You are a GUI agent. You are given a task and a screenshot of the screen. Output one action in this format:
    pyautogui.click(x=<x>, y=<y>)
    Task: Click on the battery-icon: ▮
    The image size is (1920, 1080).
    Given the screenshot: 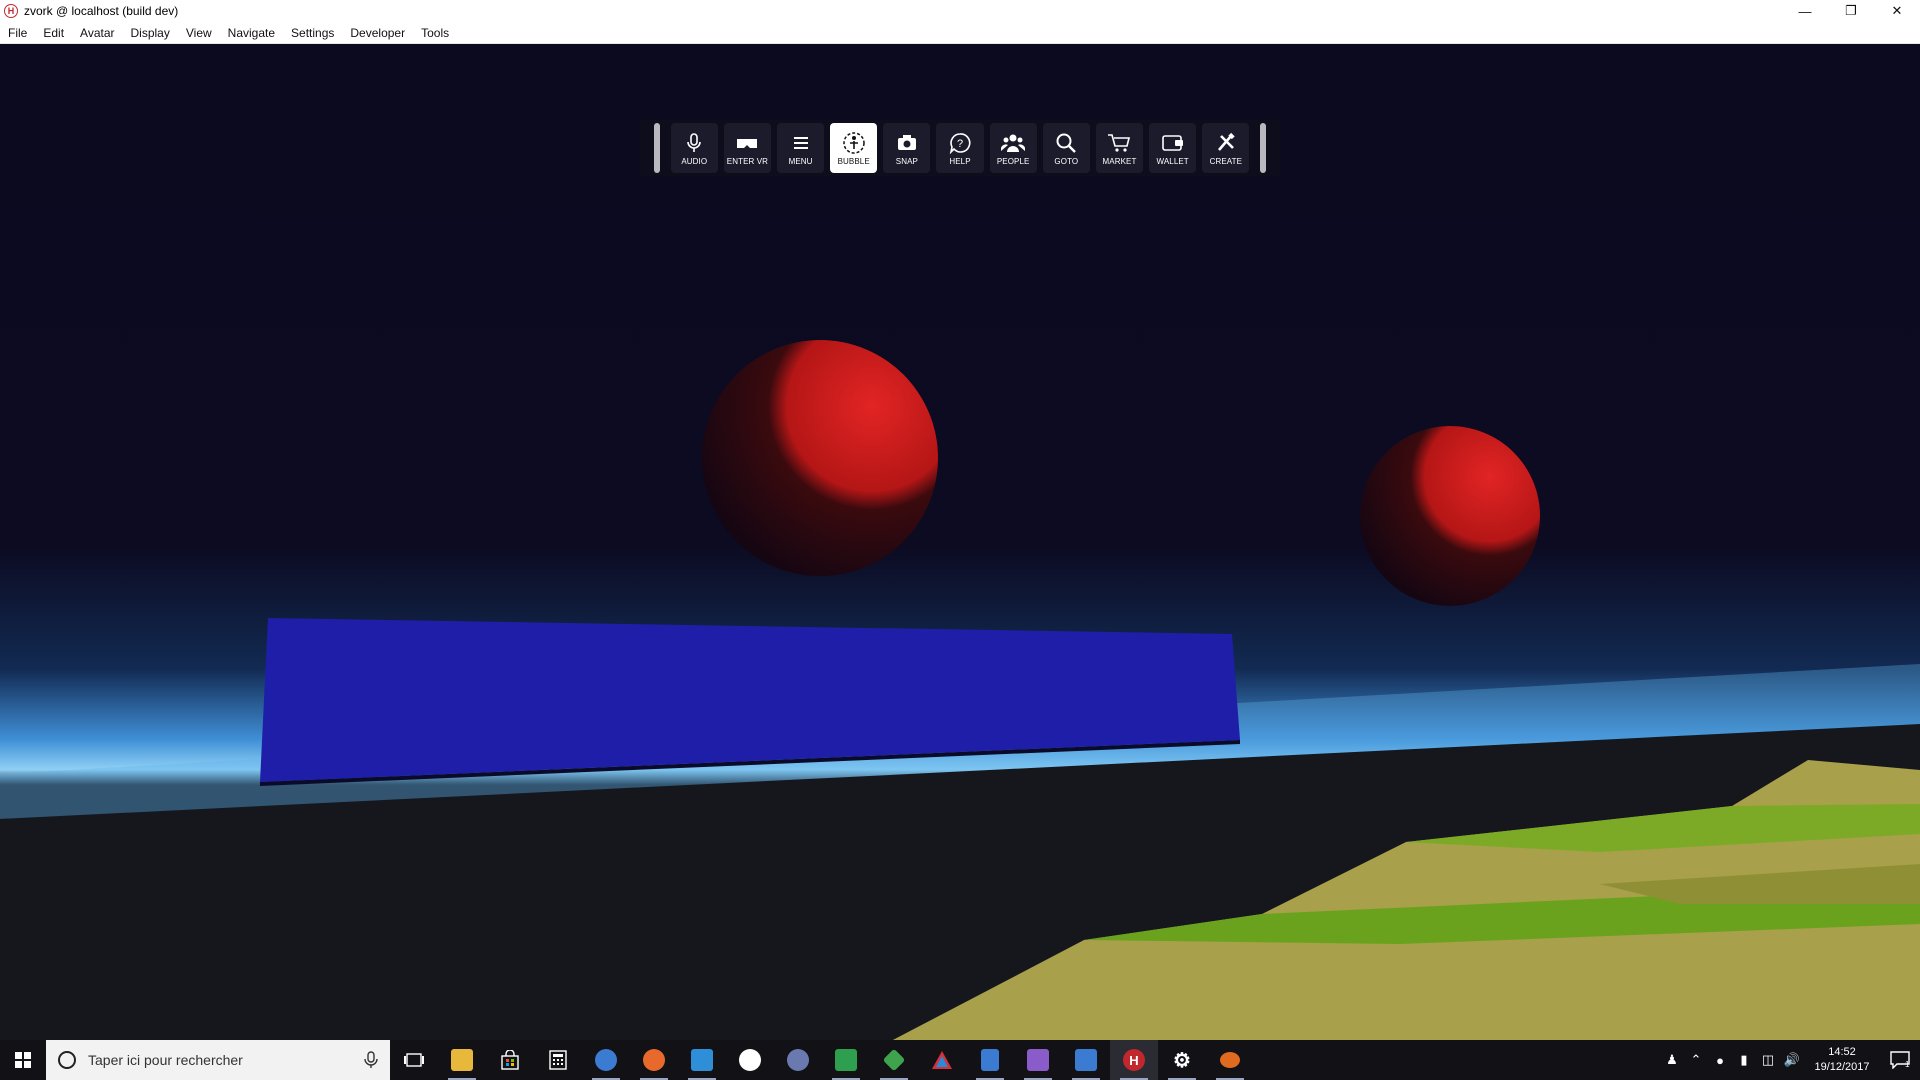 What is the action you would take?
    pyautogui.click(x=1744, y=1060)
    